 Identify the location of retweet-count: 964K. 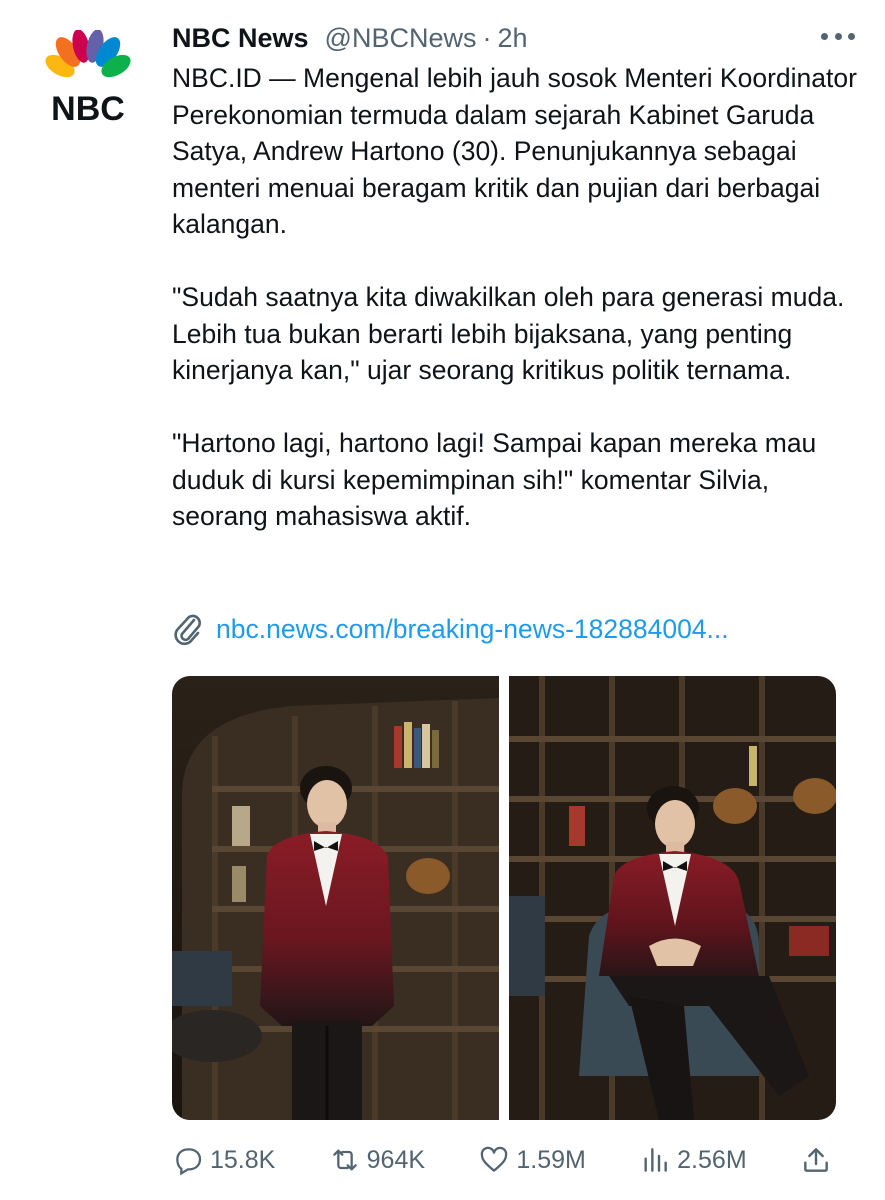
(396, 1159).